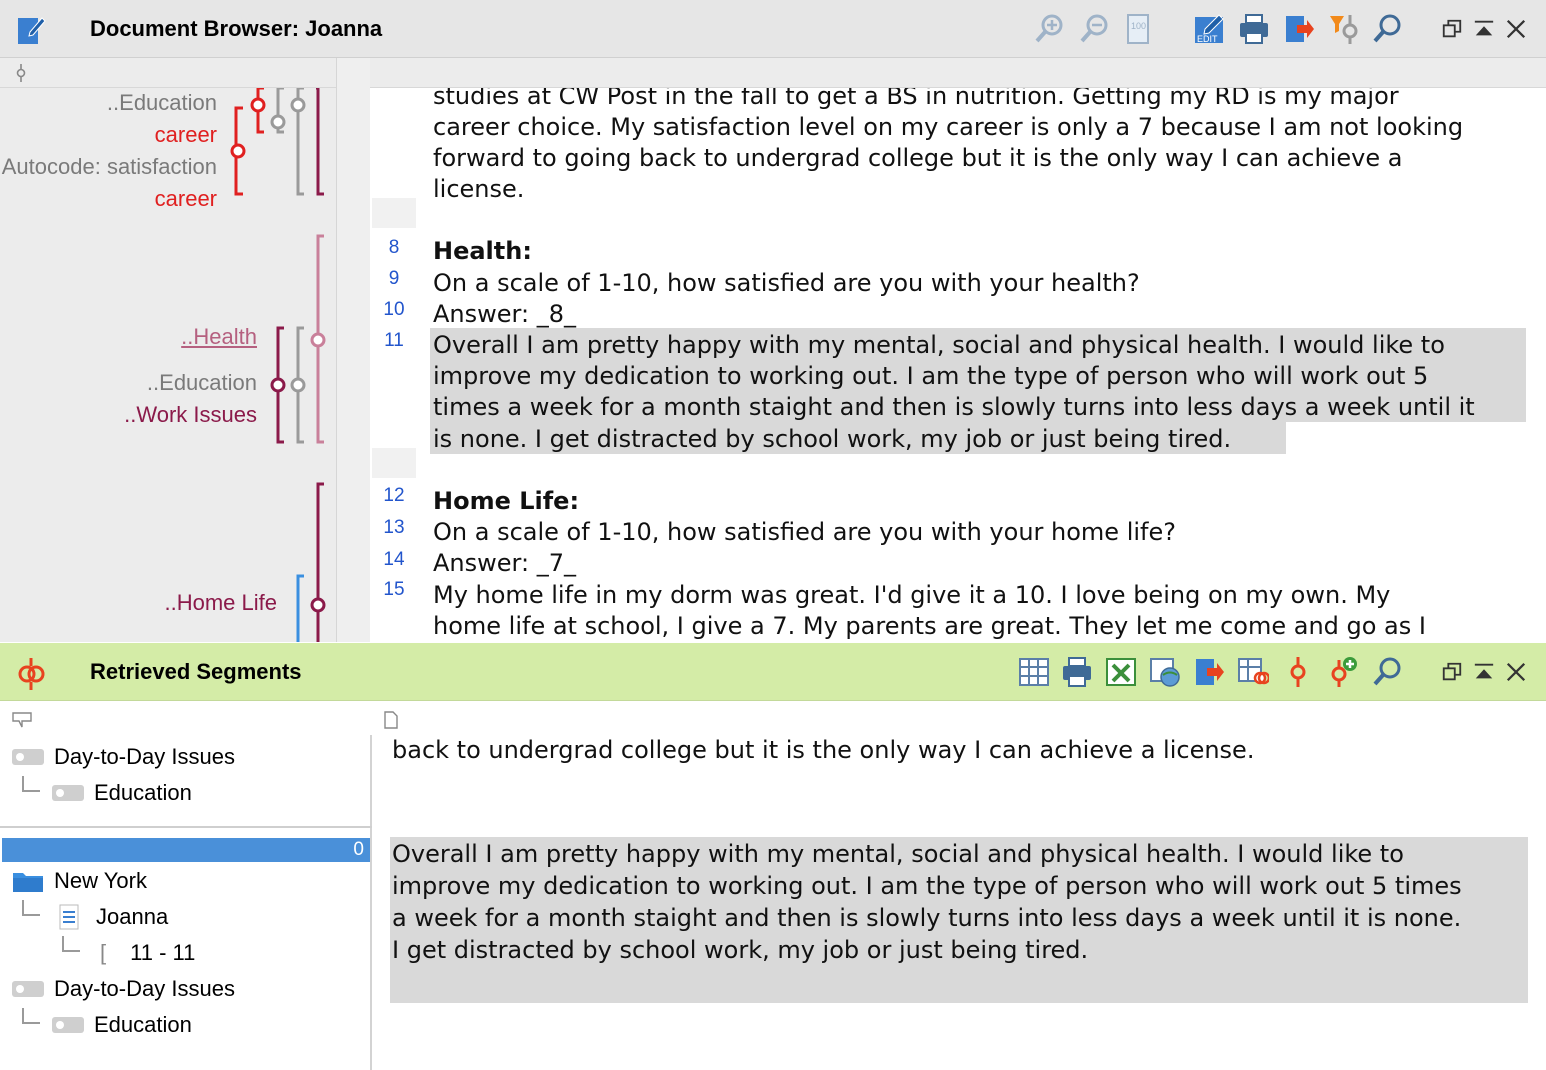 This screenshot has height=1070, width=1546. I want to click on paragraph-line: Answer: _8_, so click(504, 314).